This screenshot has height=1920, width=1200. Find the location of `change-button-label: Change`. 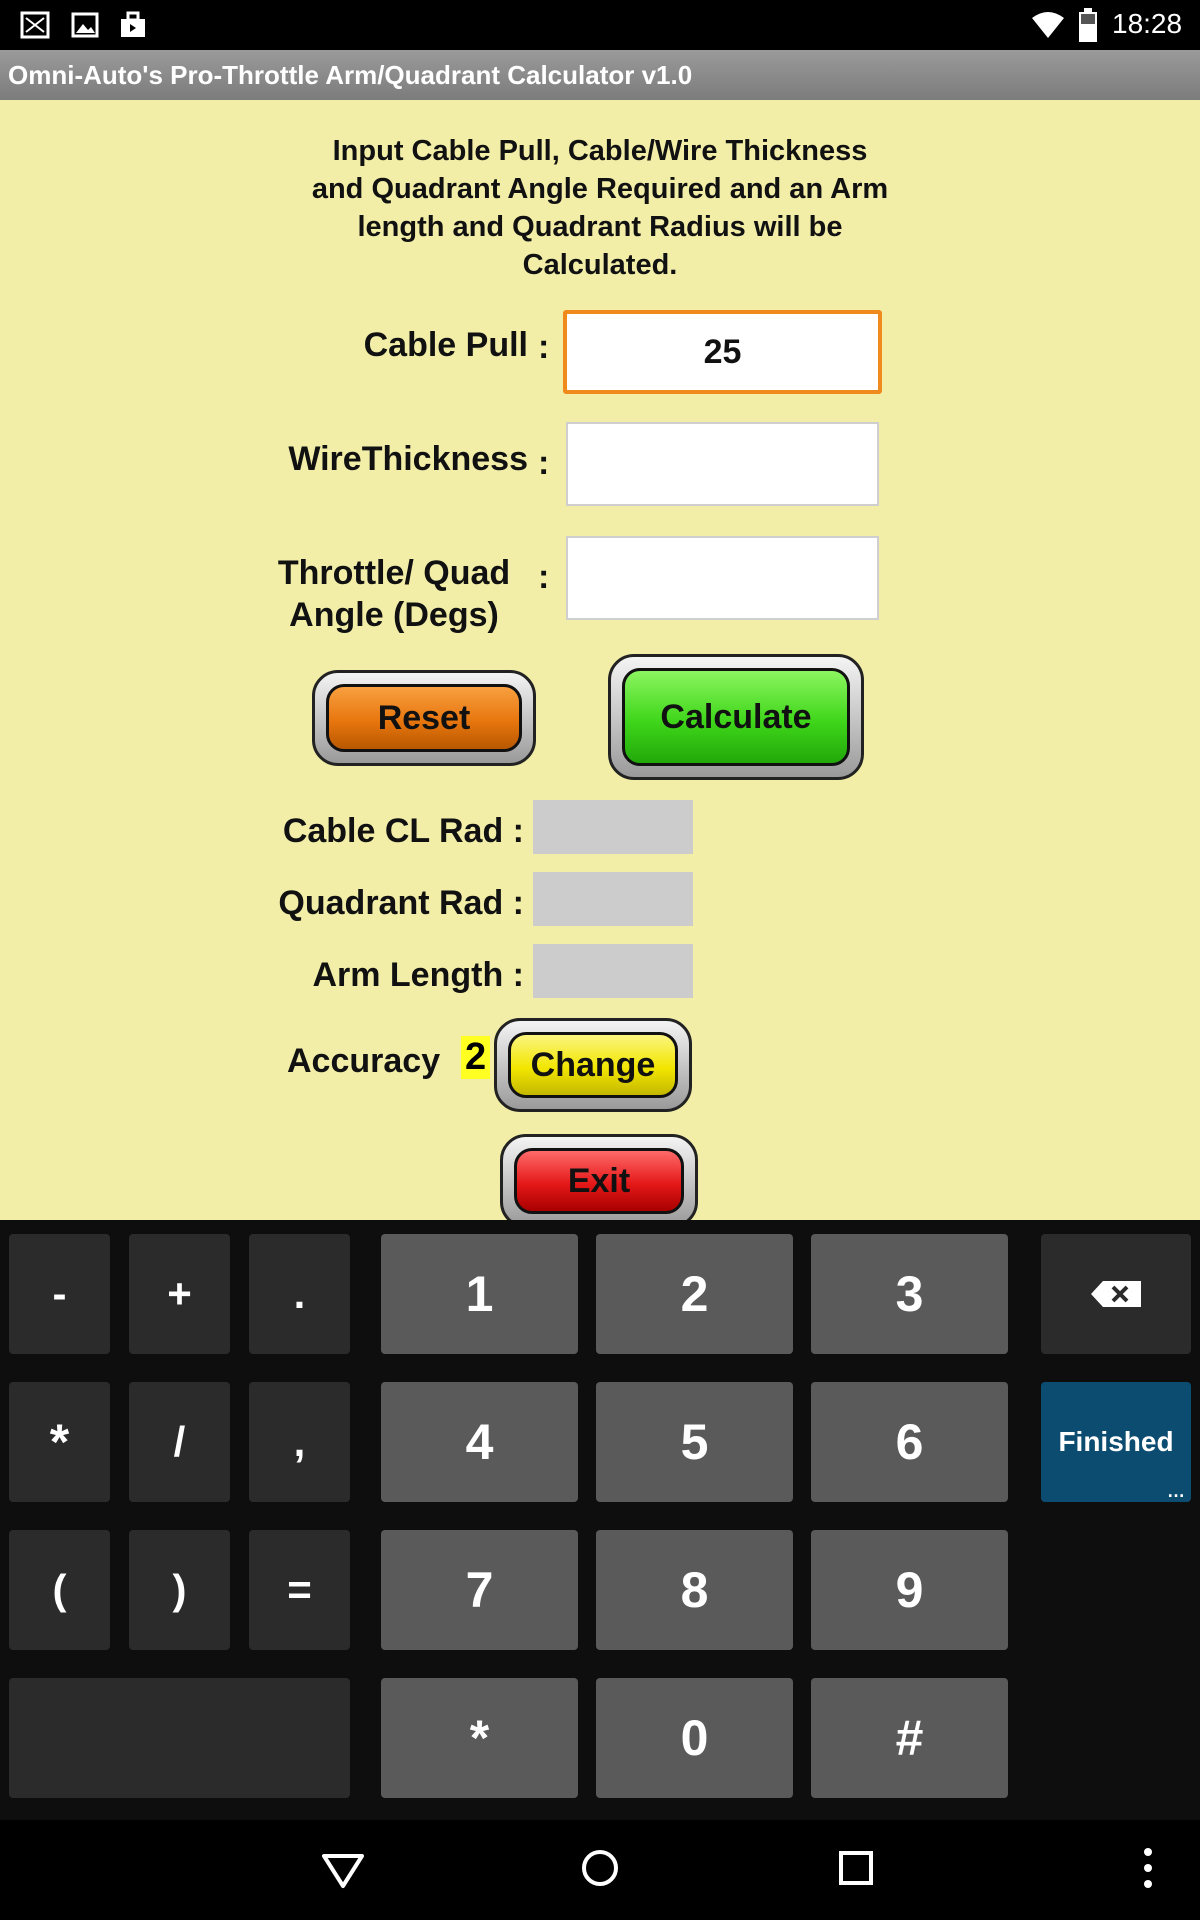

change-button-label: Change is located at coordinates (593, 1065).